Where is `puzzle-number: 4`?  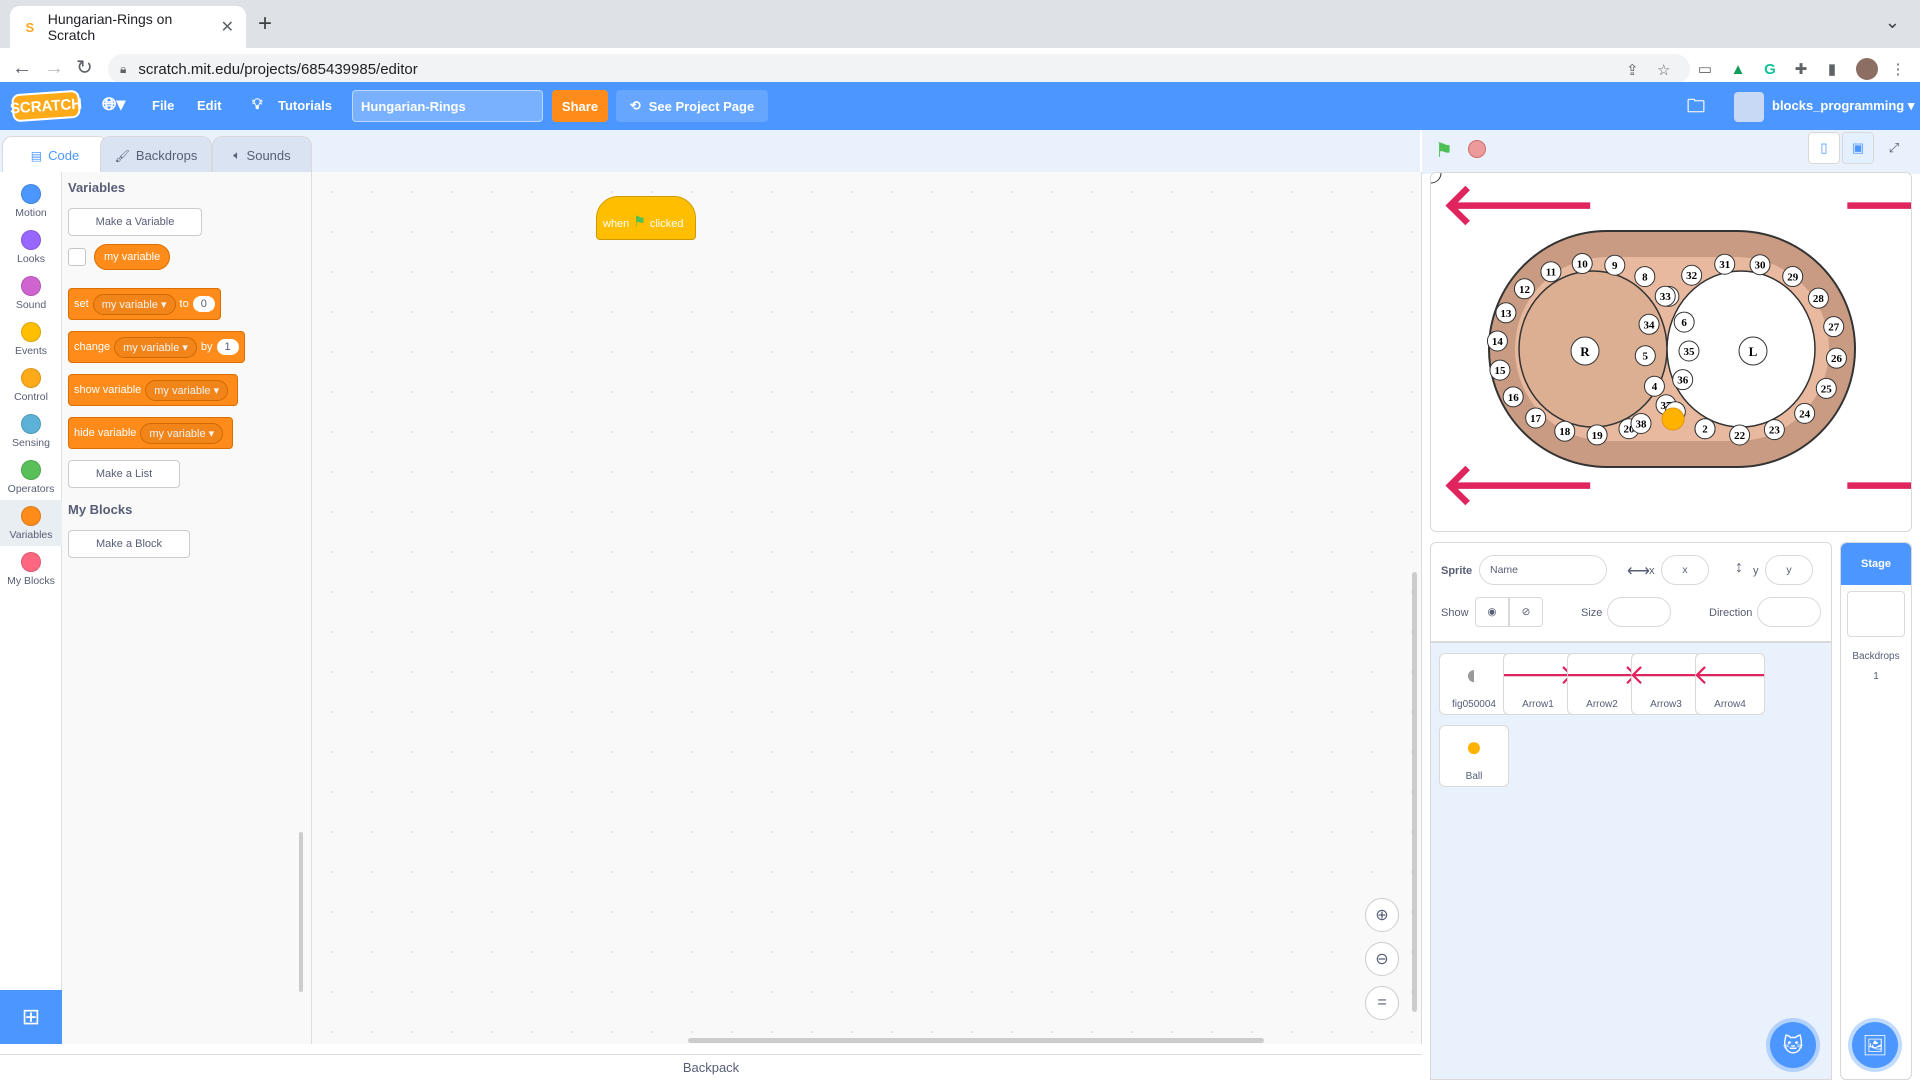
puzzle-number: 4 is located at coordinates (1655, 387).